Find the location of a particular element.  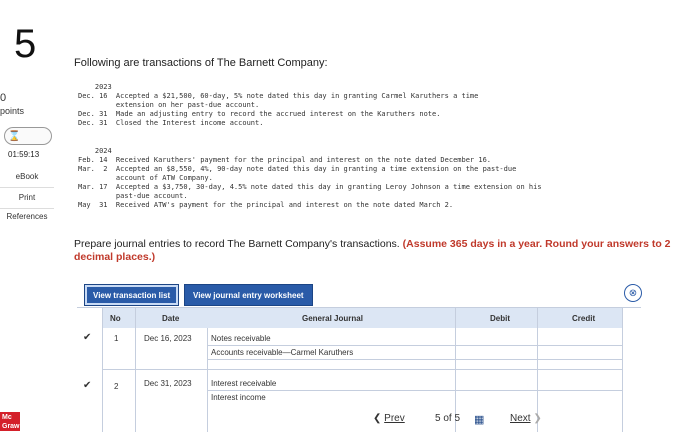

tab-view-transaction-list: View transaction list is located at coordinates (132, 295).